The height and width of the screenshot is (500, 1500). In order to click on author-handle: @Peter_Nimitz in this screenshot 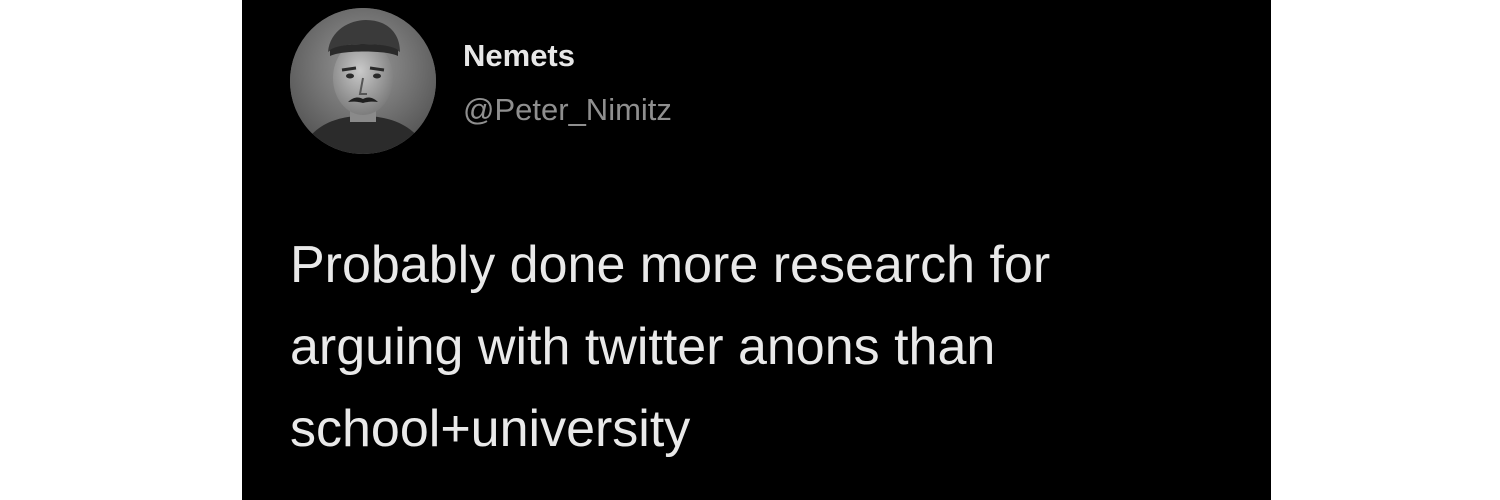, I will do `click(567, 110)`.